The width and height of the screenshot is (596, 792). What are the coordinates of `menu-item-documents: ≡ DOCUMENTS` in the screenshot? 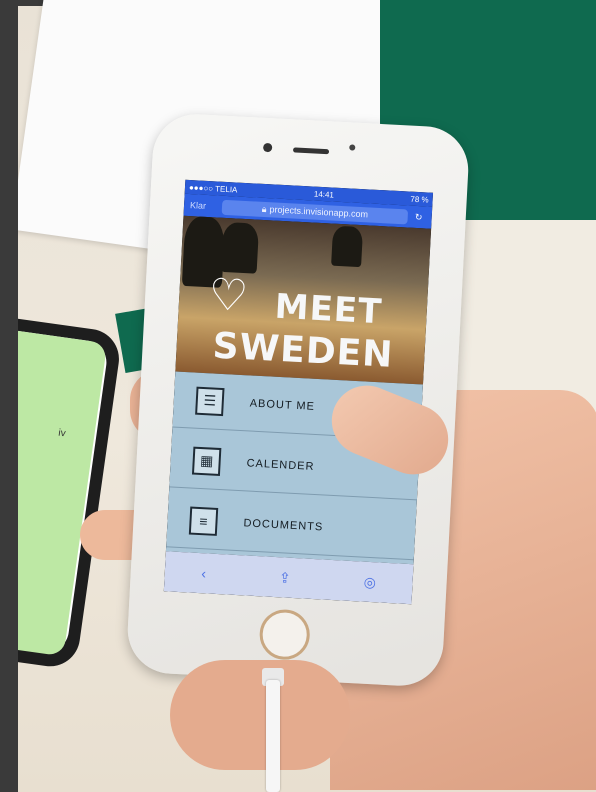 It's located at (291, 526).